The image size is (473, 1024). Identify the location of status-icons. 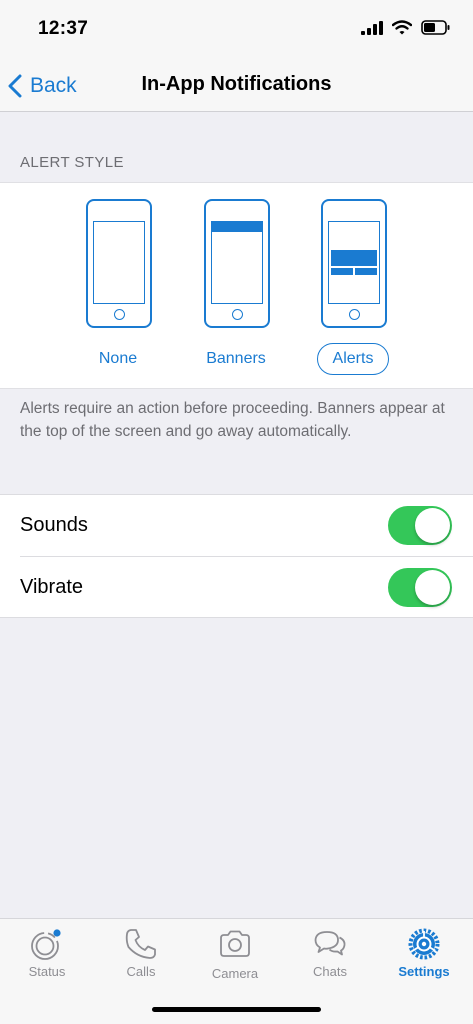
(406, 27).